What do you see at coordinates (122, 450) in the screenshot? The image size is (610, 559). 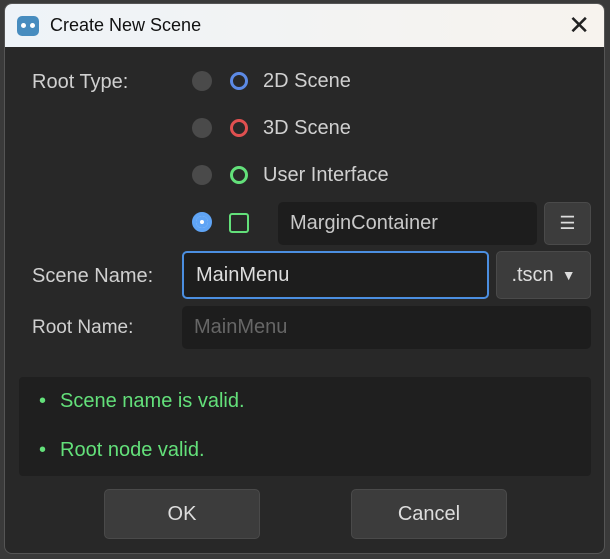 I see `status-root-node: Root node valid.` at bounding box center [122, 450].